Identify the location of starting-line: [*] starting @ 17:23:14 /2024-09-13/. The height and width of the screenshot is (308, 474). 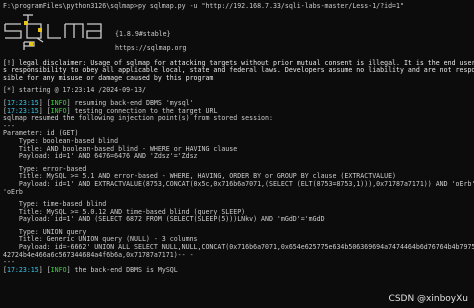
(74, 90).